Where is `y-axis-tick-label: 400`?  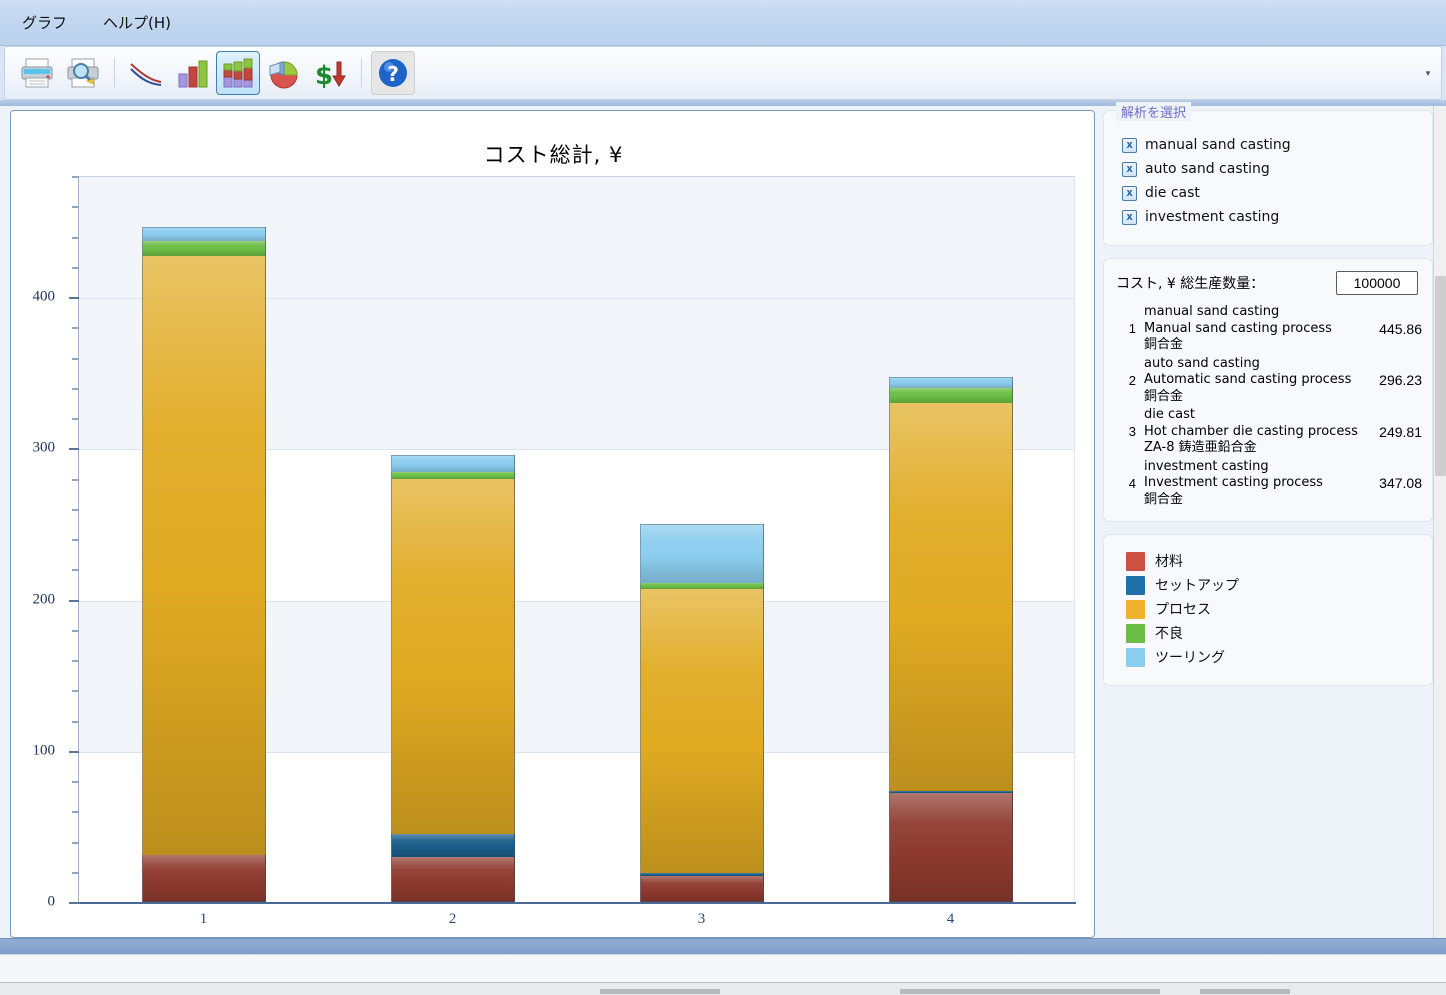
y-axis-tick-label: 400 is located at coordinates (44, 296).